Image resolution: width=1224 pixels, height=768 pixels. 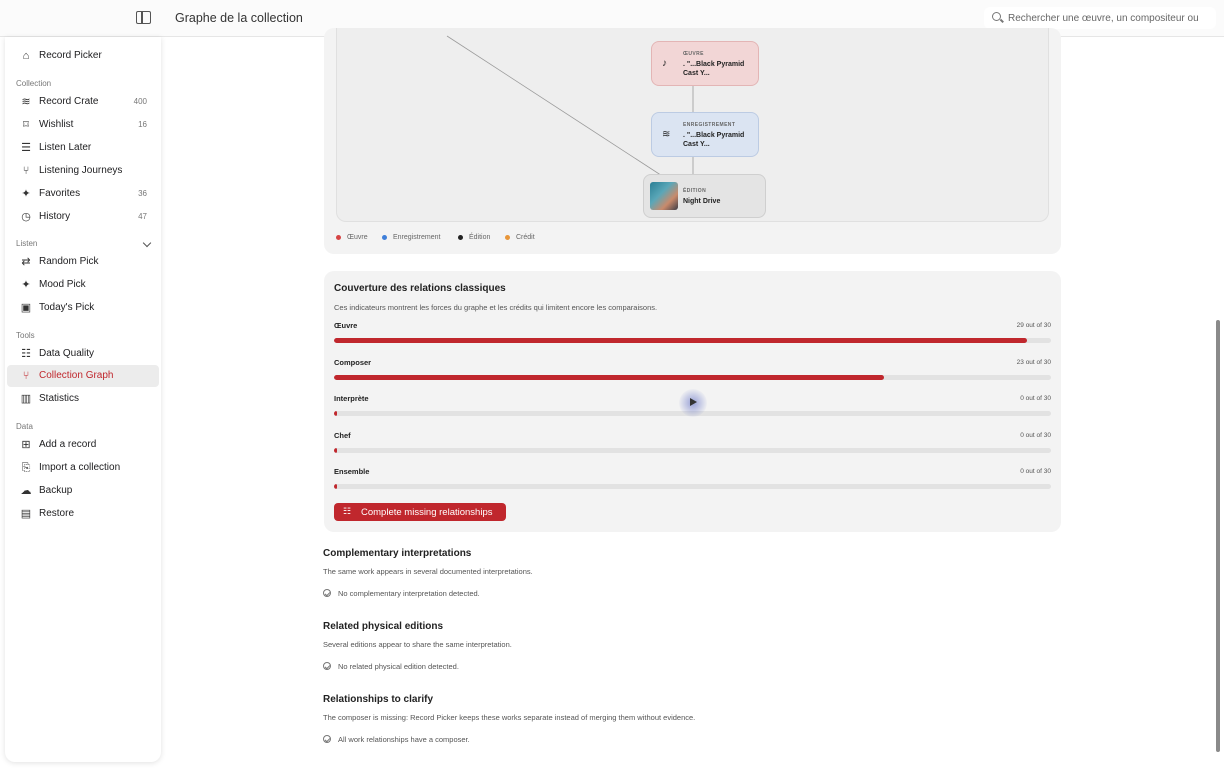 I want to click on section-label-listen: Listen, so click(x=27, y=243).